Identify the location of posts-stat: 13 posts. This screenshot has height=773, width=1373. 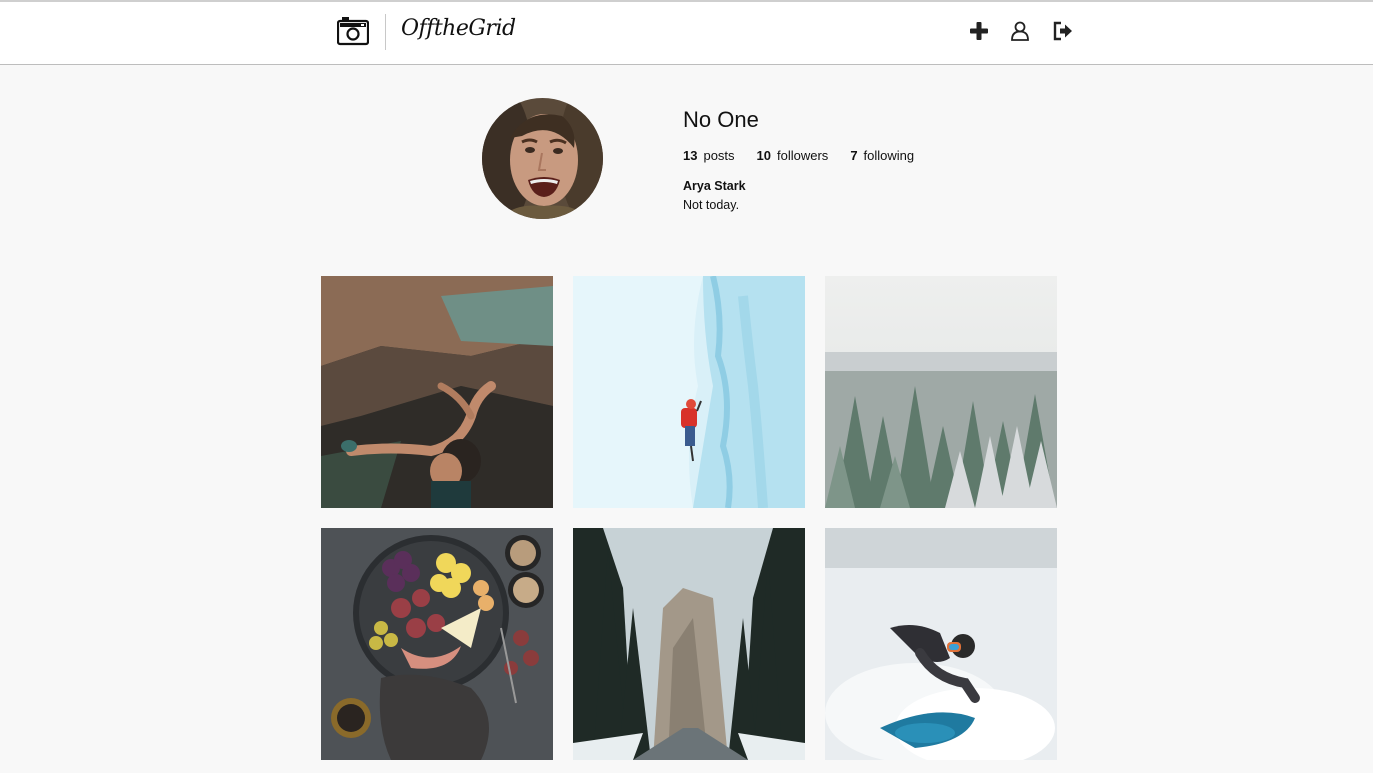
(709, 155).